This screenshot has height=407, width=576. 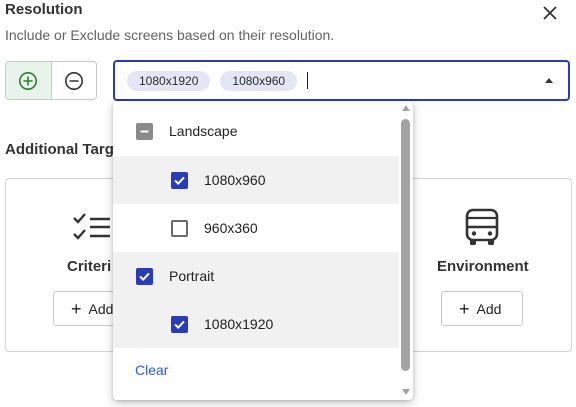 I want to click on option-label: 1080x960, so click(x=235, y=180).